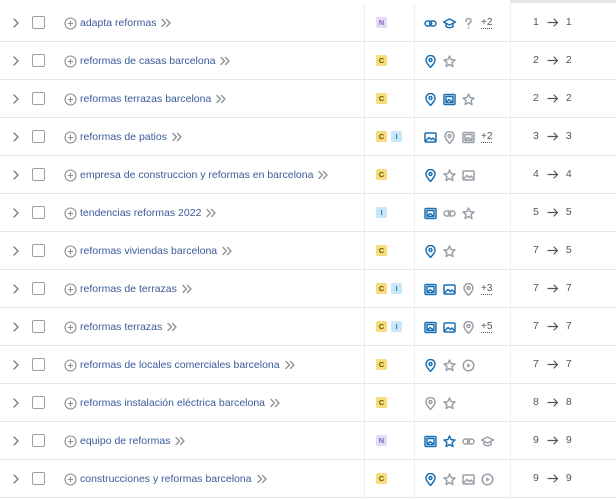  Describe the element at coordinates (148, 251) in the screenshot. I see `keyword-link: reformas viviendas barcelona` at that location.